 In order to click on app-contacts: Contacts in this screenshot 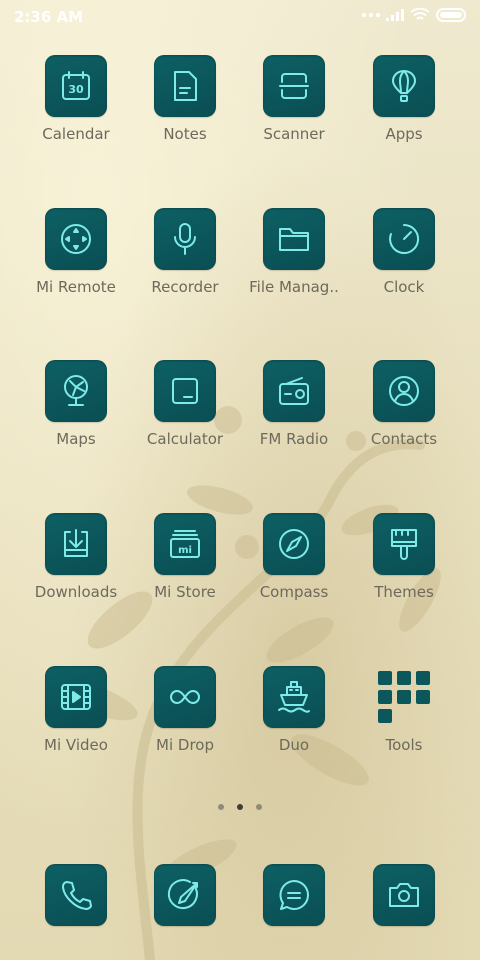, I will do `click(404, 415)`.